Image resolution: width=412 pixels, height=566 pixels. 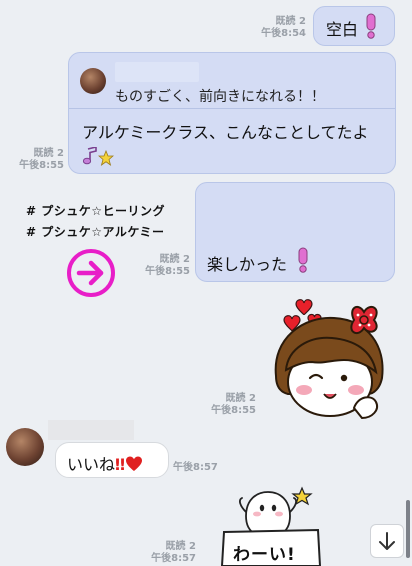 I want to click on music-note-icon, so click(x=89, y=155).